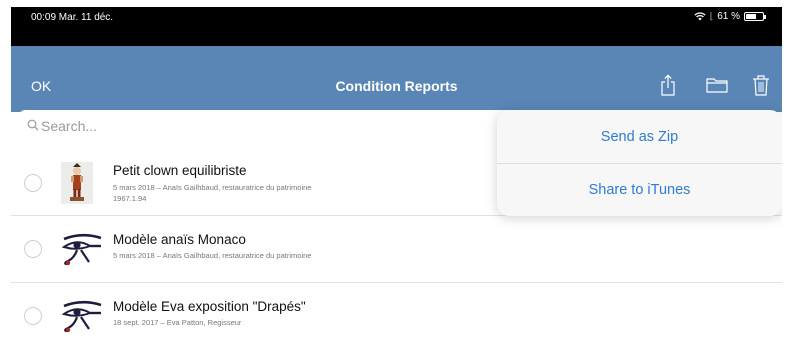 The height and width of the screenshot is (340, 788). What do you see at coordinates (33, 125) in the screenshot?
I see `search-icon` at bounding box center [33, 125].